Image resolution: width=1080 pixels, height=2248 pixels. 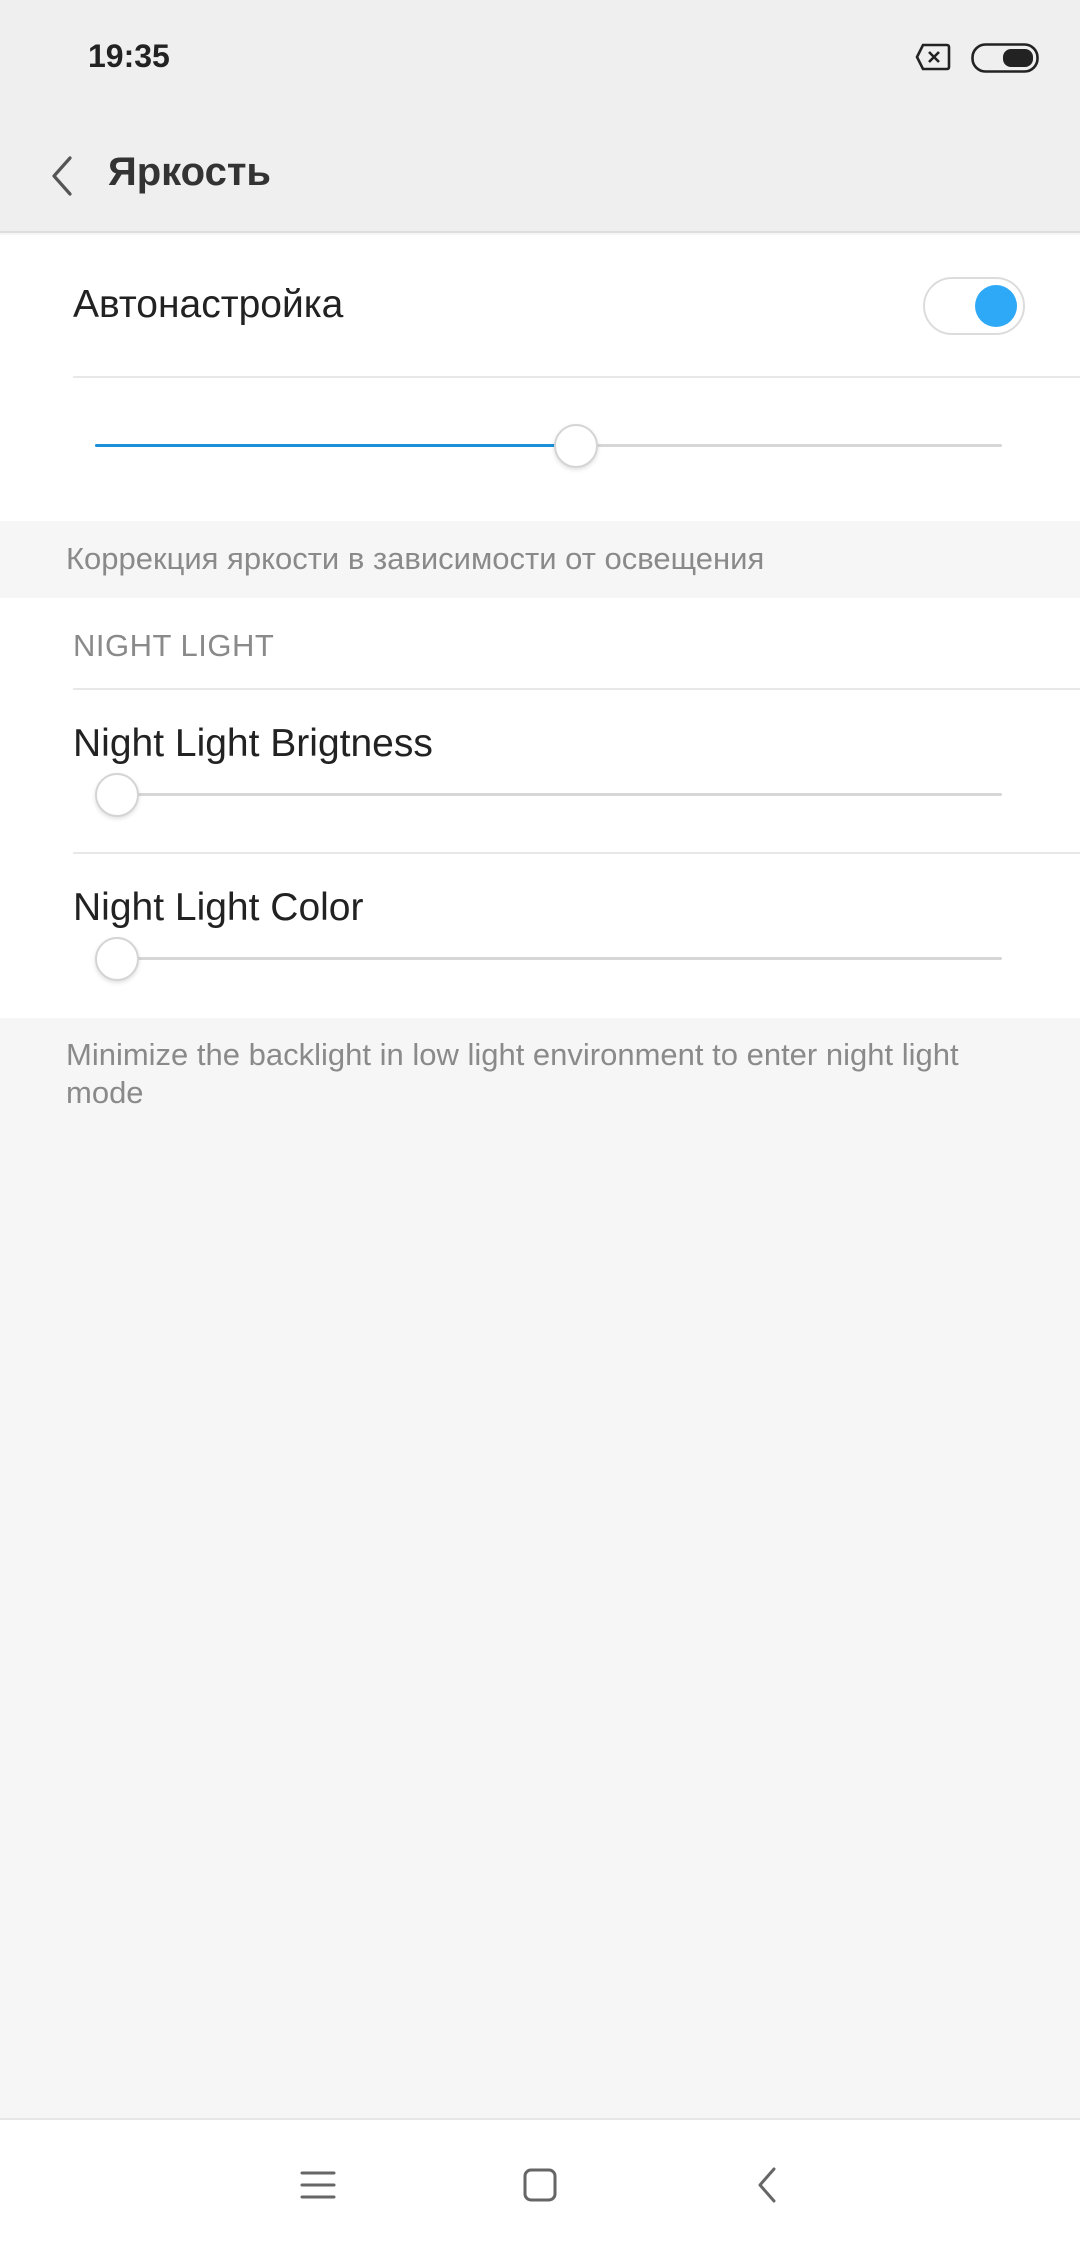 I want to click on status-bar: 19:35, so click(x=540, y=60).